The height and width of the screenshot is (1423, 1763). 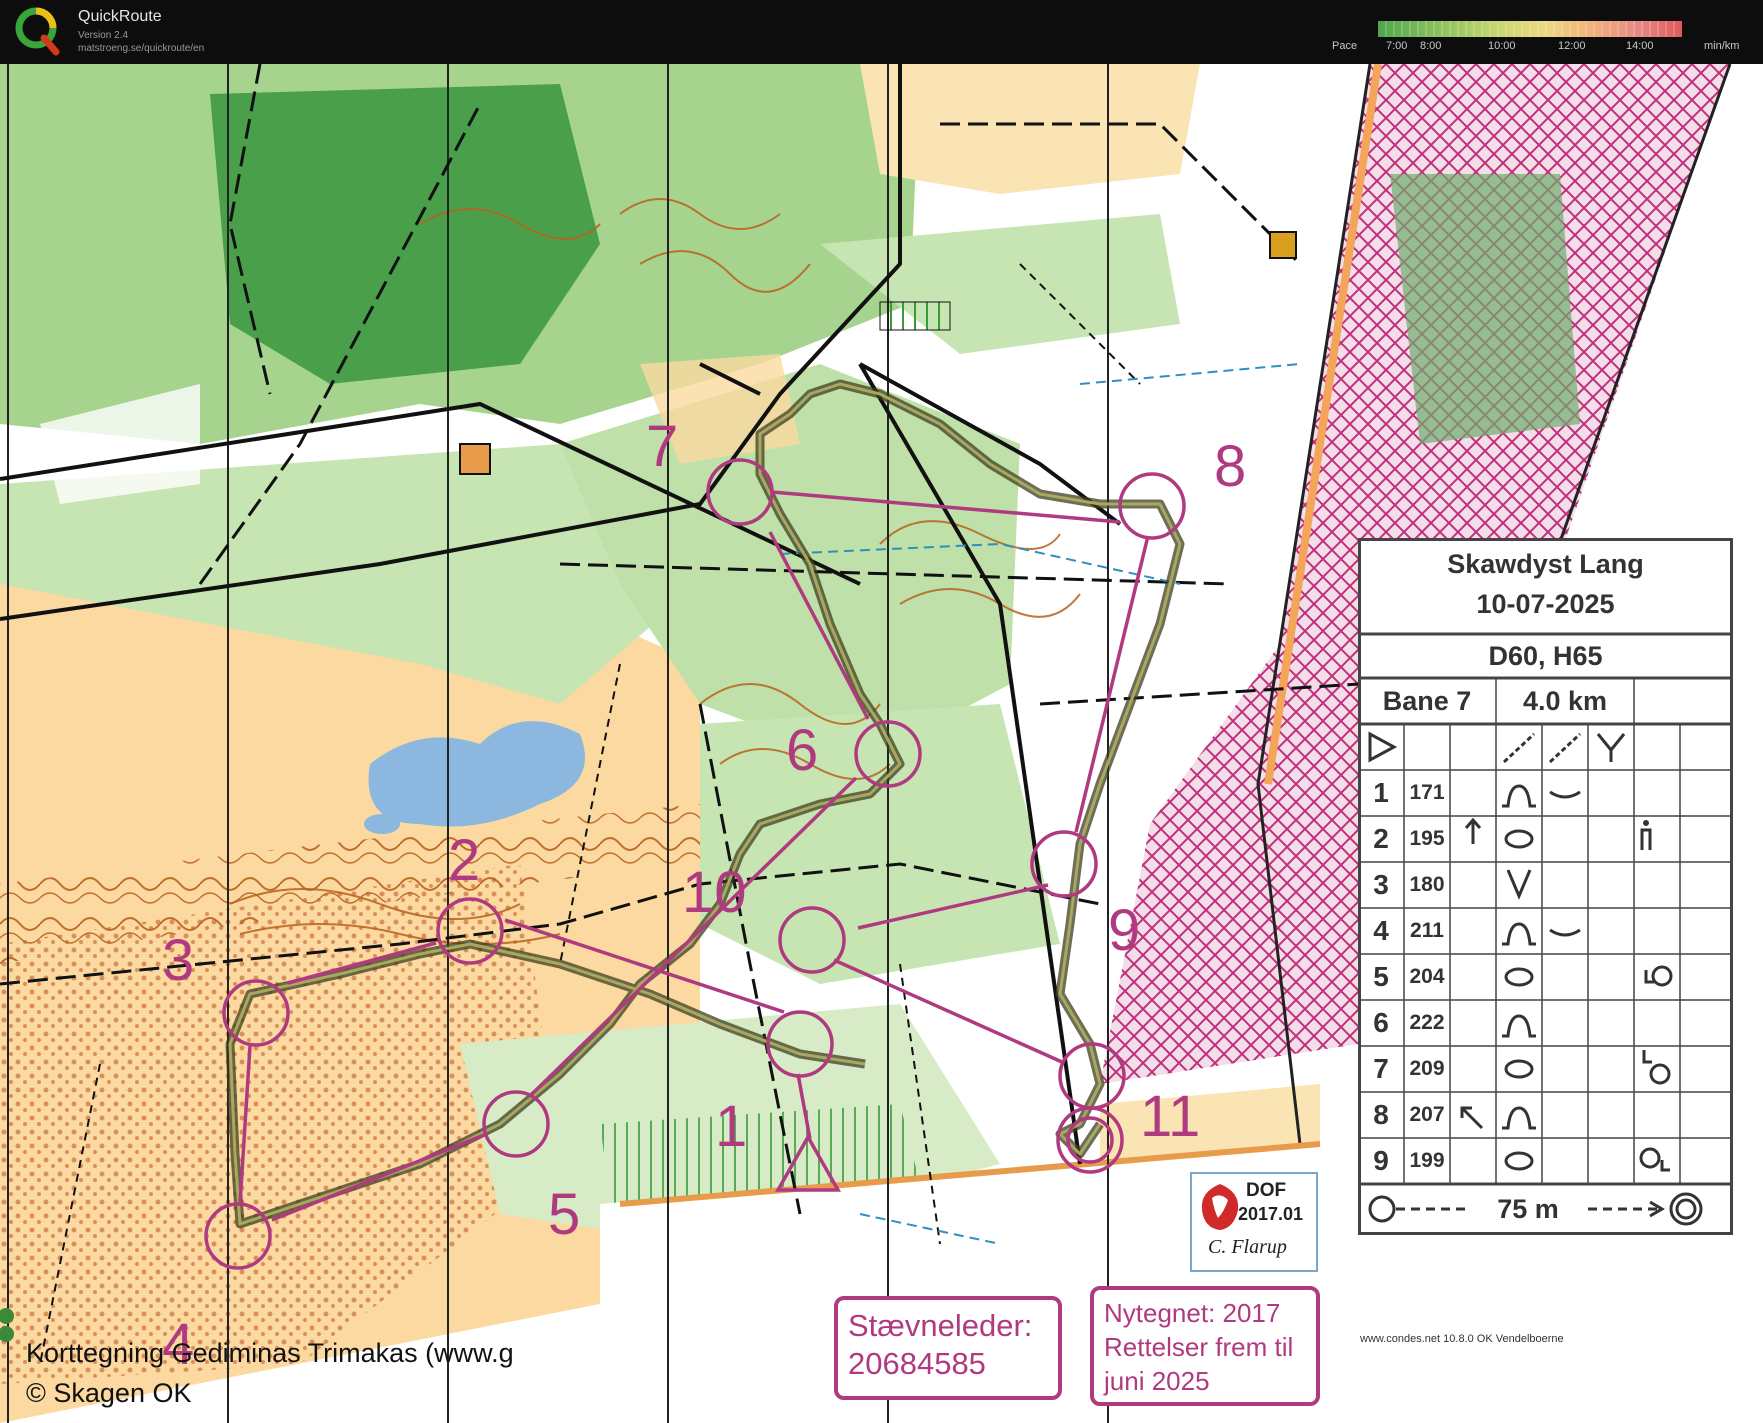 What do you see at coordinates (7, 1325) in the screenshot?
I see `clover-icon` at bounding box center [7, 1325].